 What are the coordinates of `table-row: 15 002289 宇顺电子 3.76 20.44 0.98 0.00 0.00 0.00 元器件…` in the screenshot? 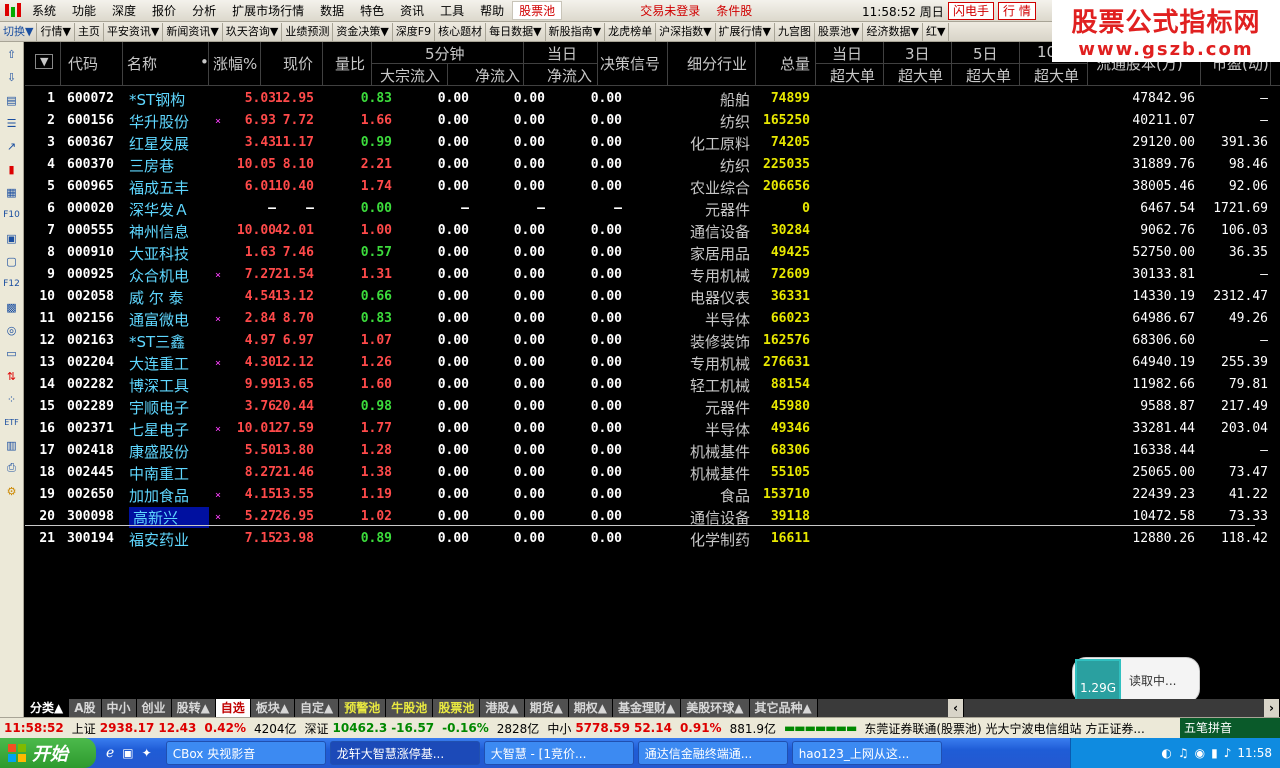 It's located at (652, 407).